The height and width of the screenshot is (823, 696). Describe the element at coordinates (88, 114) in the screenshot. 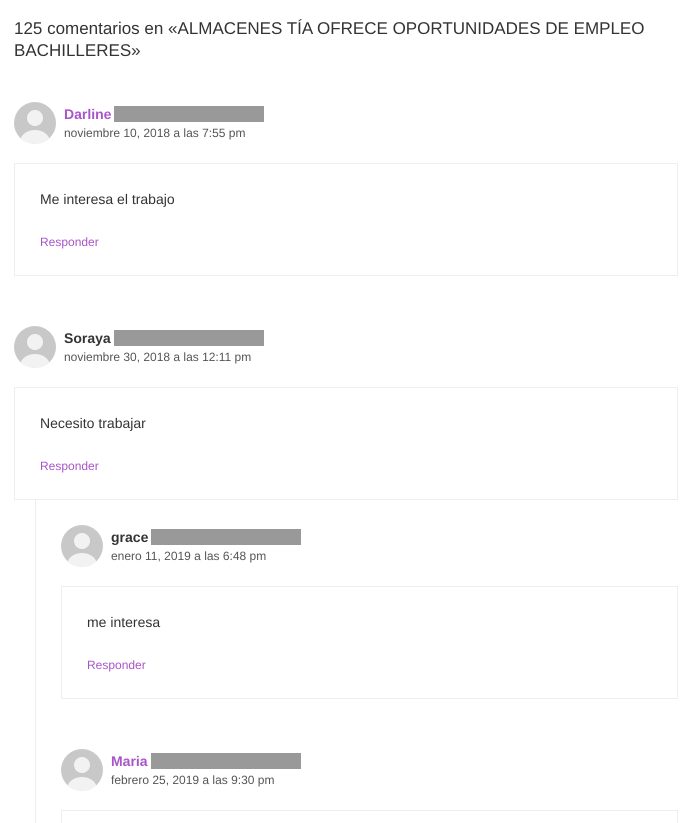

I see `comment-author: Darline` at that location.